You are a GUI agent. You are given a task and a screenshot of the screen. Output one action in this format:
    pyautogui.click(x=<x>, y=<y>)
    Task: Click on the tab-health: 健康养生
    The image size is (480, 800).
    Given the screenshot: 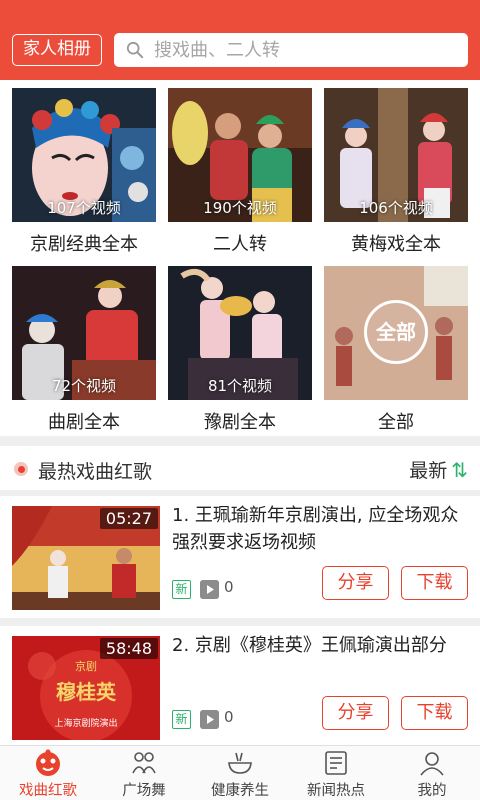 What is the action you would take?
    pyautogui.click(x=240, y=773)
    